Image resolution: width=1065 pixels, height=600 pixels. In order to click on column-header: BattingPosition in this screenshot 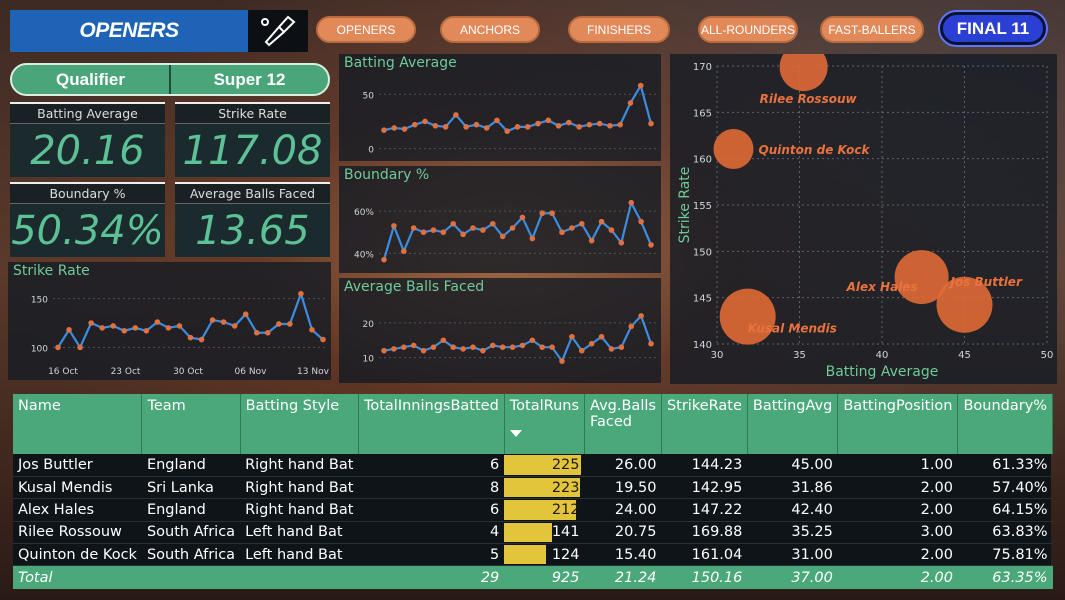, I will do `click(898, 424)`.